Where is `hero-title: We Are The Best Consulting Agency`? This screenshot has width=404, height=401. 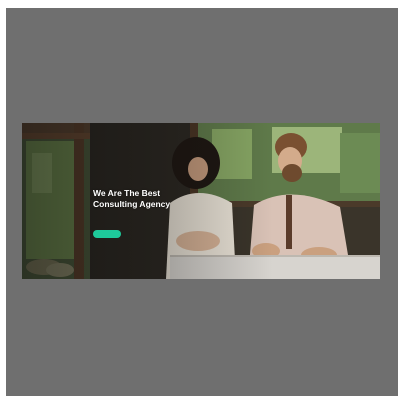
hero-title: We Are The Best Consulting Agency is located at coordinates (132, 198).